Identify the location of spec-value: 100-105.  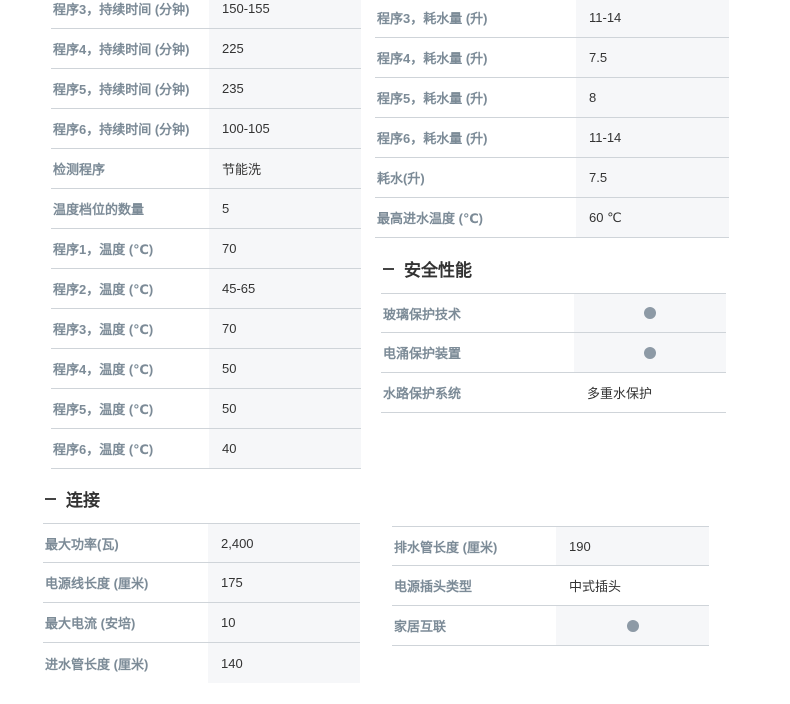
(285, 128).